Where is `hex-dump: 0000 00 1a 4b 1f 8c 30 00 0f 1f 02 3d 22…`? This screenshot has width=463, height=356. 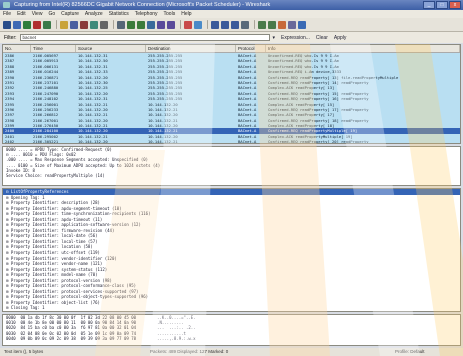 hex-dump: 0000 00 1a 4b 1f 8c 30 00 0f 1f 02 3d 22… is located at coordinates (69, 328).